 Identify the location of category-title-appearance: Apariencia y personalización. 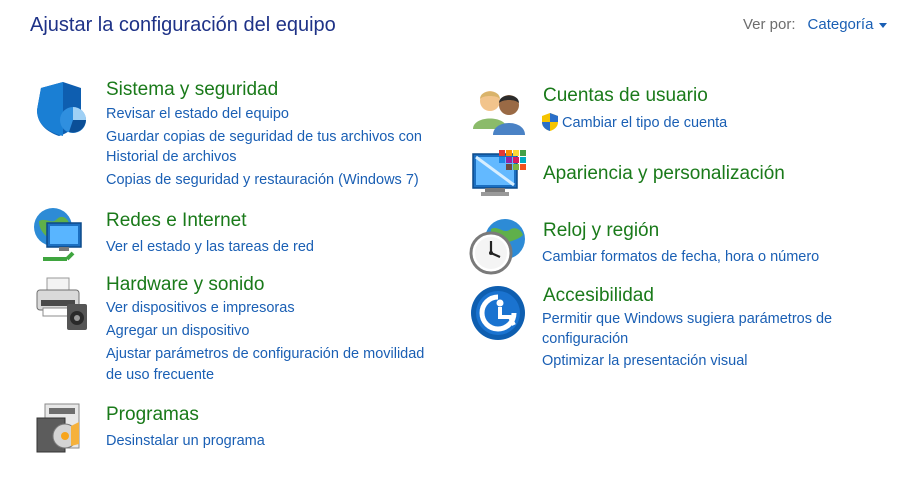
(664, 174).